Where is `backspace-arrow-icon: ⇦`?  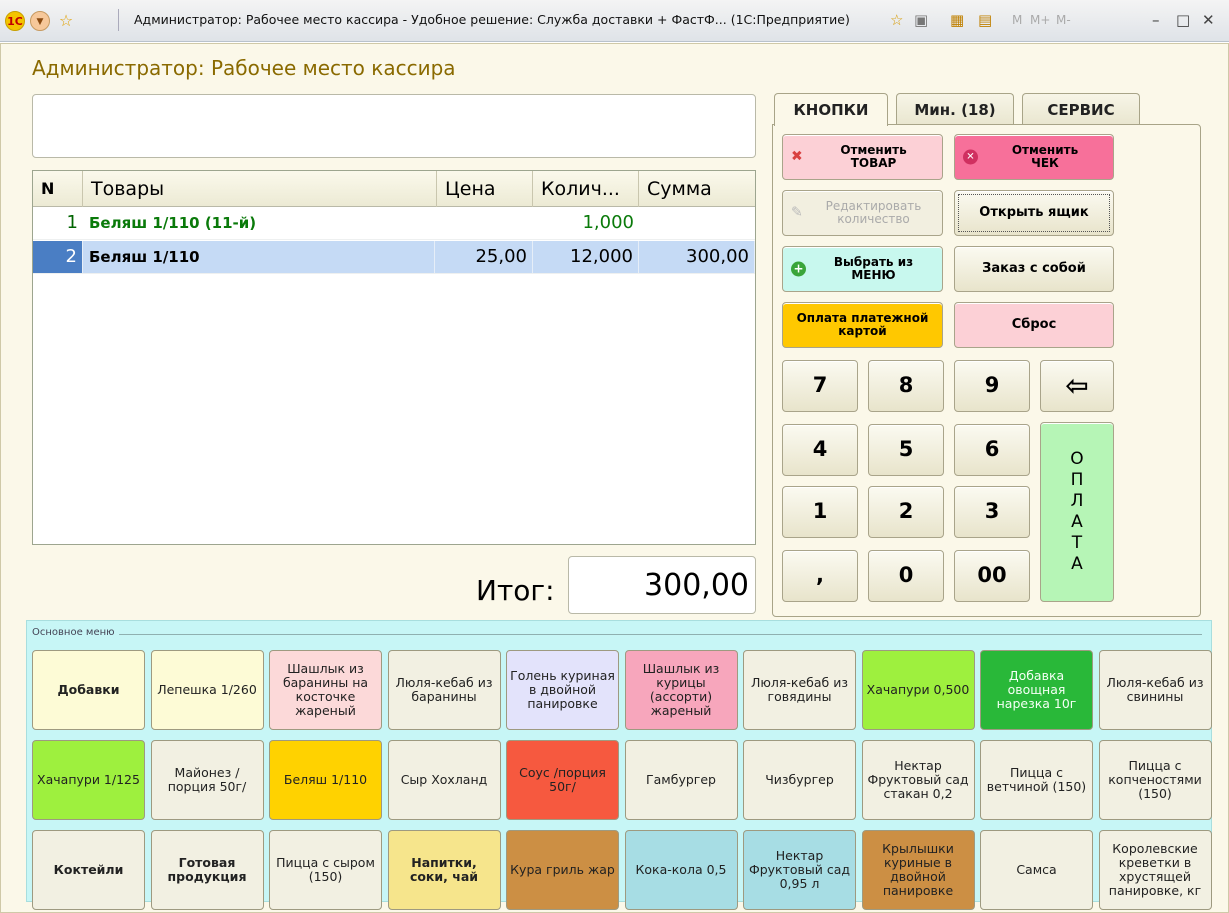 backspace-arrow-icon: ⇦ is located at coordinates (1077, 385).